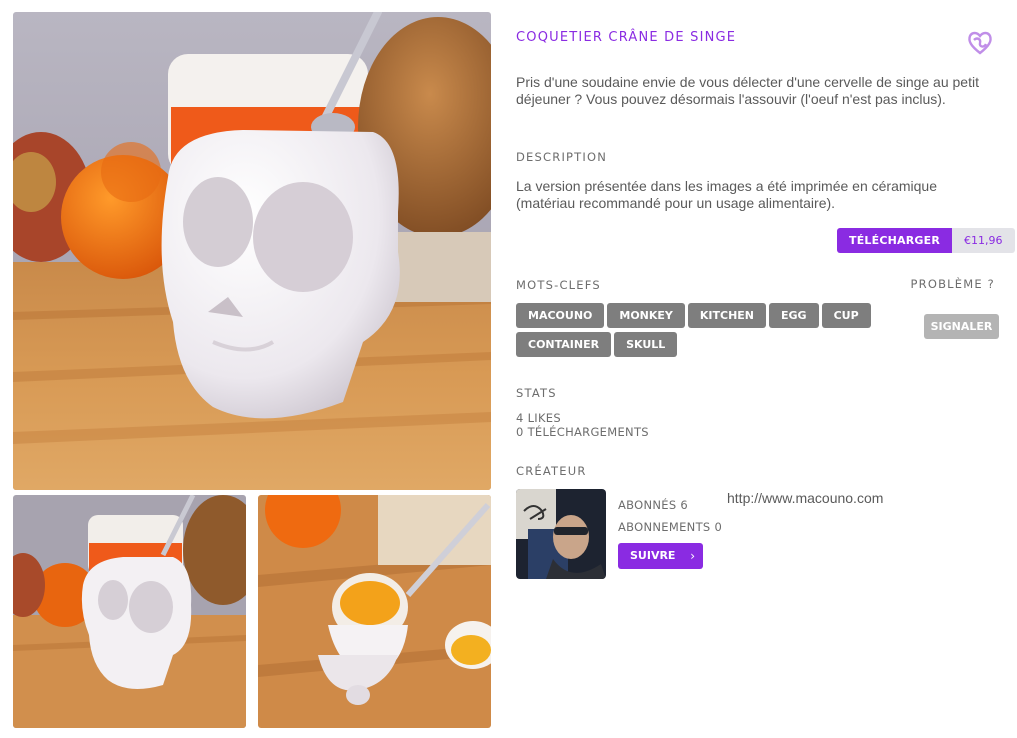 This screenshot has width=1017, height=738. Describe the element at coordinates (538, 418) in the screenshot. I see `likes-count: 4 LIKES` at that location.